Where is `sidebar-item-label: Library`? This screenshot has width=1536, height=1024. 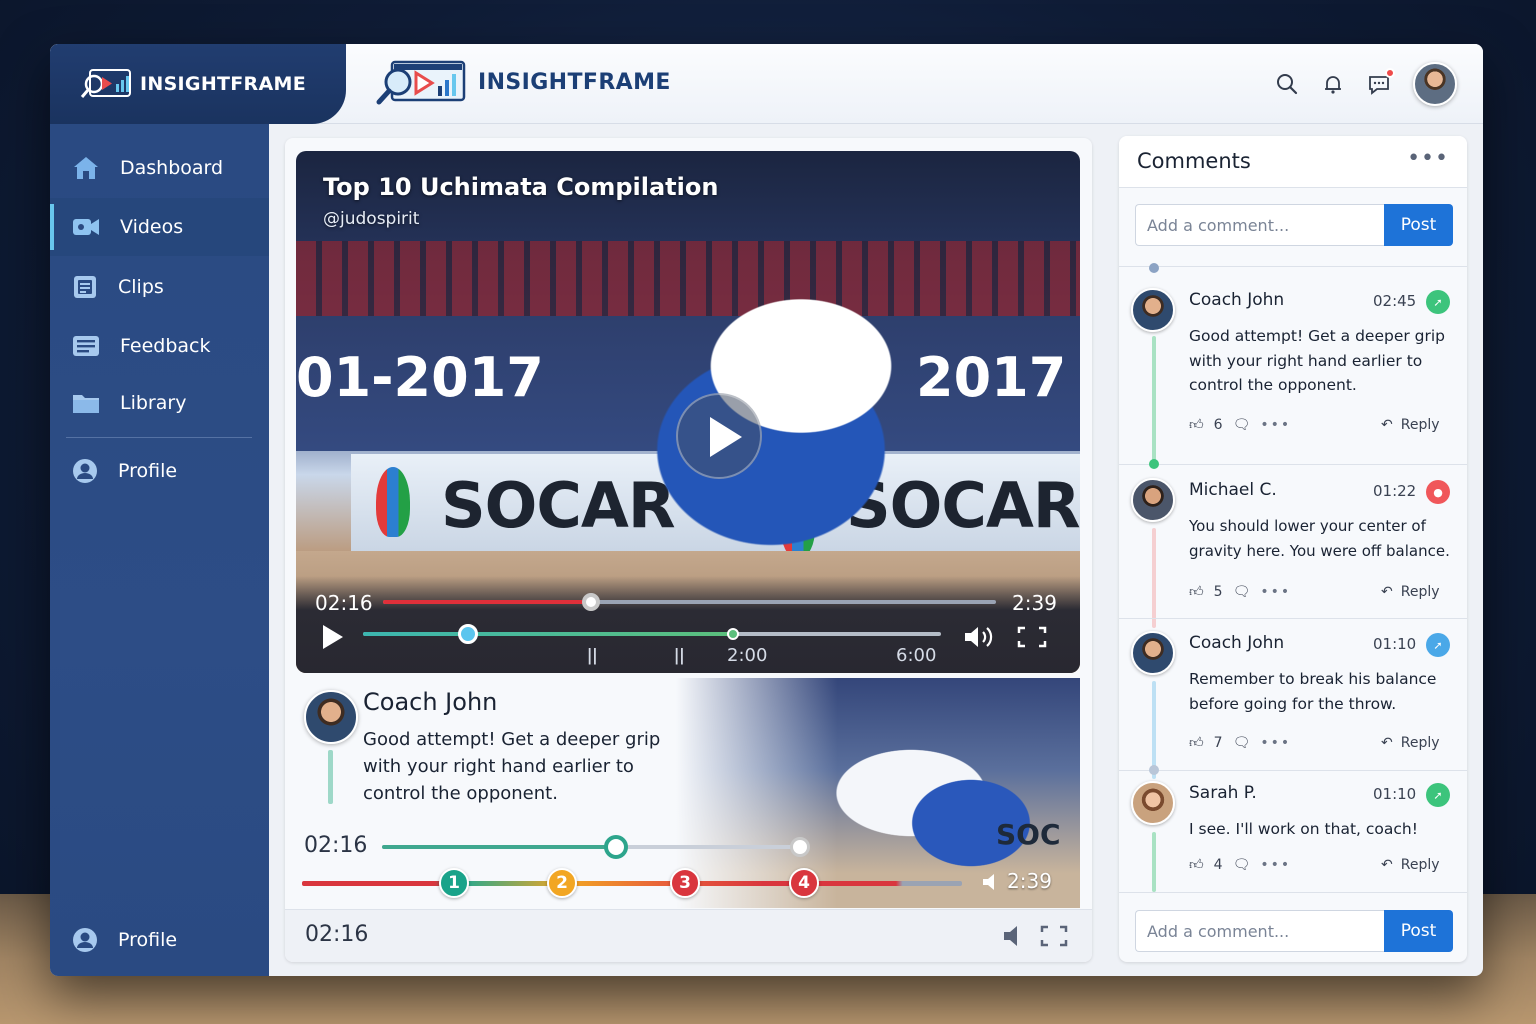 sidebar-item-label: Library is located at coordinates (153, 403).